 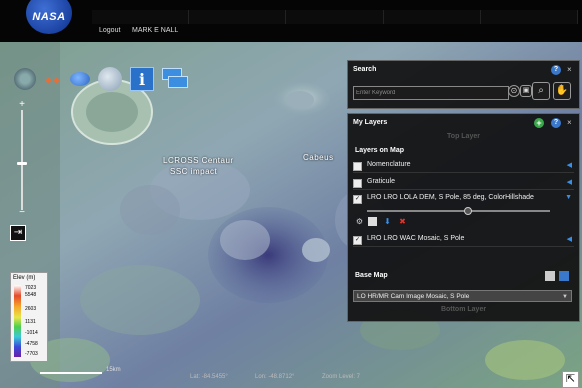 I want to click on layers-icon, so click(x=175, y=79).